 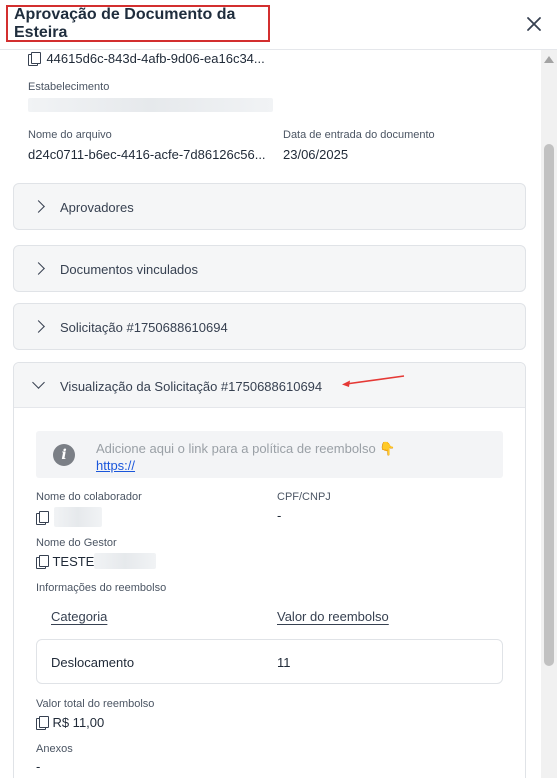 What do you see at coordinates (549, 59) in the screenshot?
I see `scroll-up-icon` at bounding box center [549, 59].